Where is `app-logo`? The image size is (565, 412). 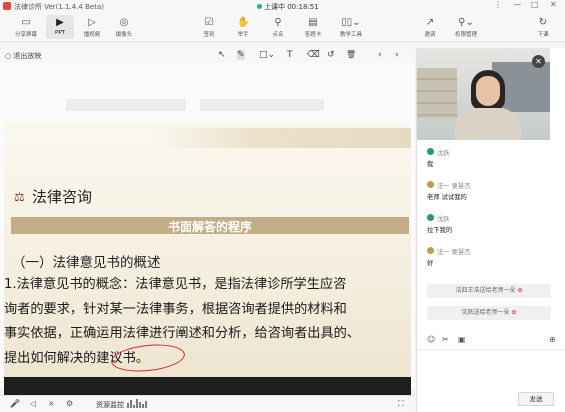
app-logo is located at coordinates (7, 6).